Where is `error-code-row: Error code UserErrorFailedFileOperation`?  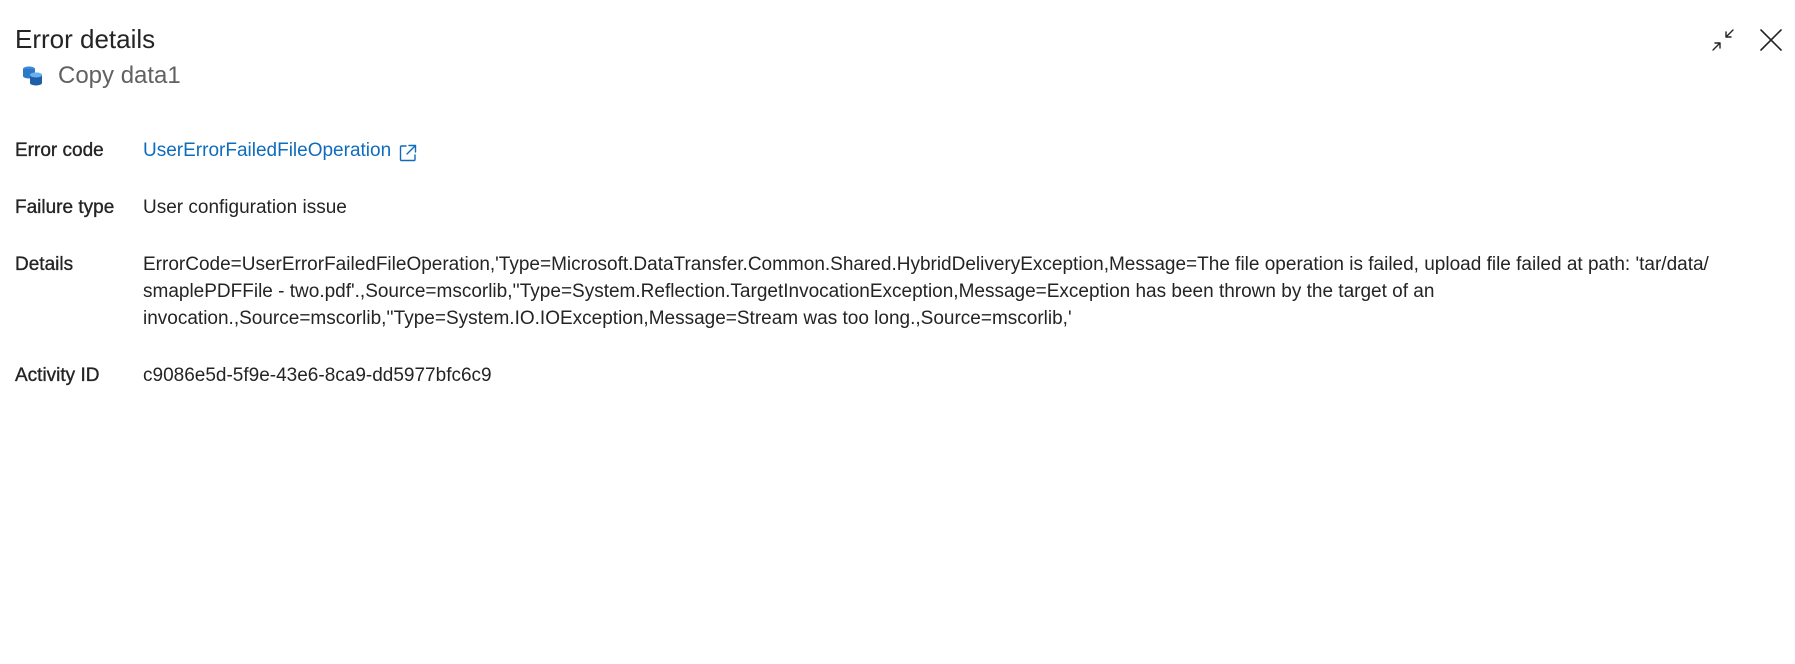
error-code-row: Error code UserErrorFailedFileOperation is located at coordinates (895, 150).